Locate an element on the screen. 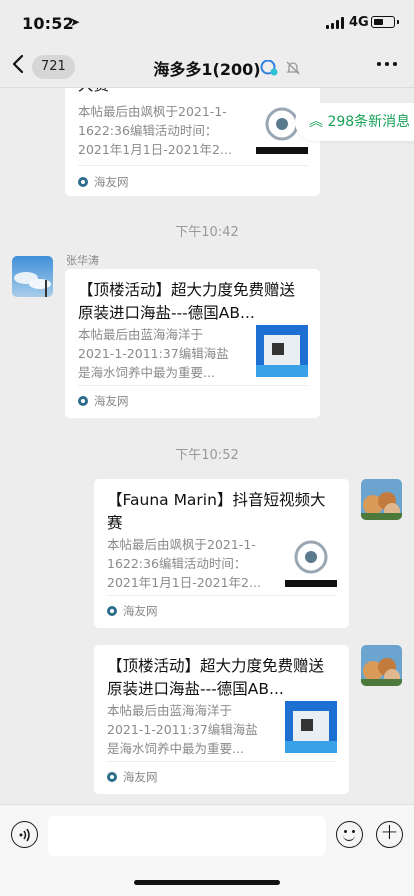 This screenshot has height=896, width=414. battery-icon is located at coordinates (385, 22).